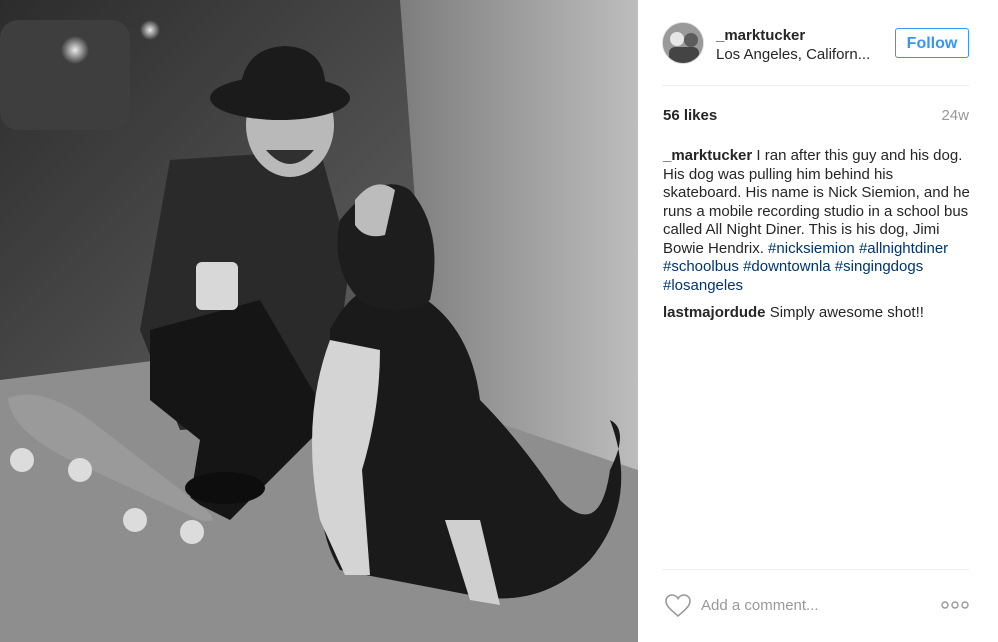  Describe the element at coordinates (844, 312) in the screenshot. I see `comment-text: Simply awesome shot!!` at that location.